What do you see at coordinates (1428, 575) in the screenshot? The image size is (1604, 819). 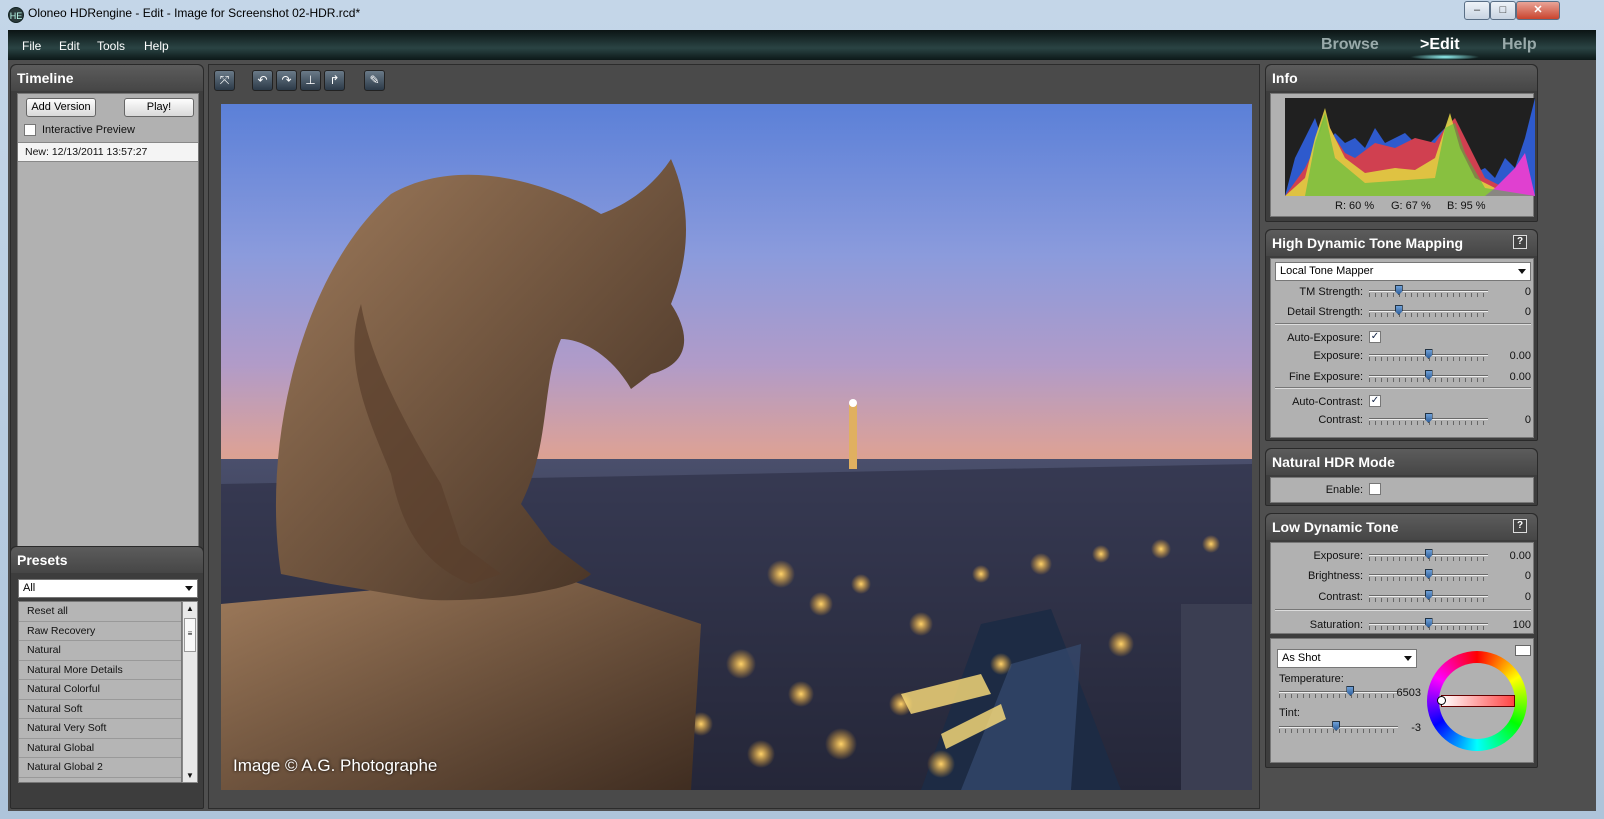 I see `brightness-slider` at bounding box center [1428, 575].